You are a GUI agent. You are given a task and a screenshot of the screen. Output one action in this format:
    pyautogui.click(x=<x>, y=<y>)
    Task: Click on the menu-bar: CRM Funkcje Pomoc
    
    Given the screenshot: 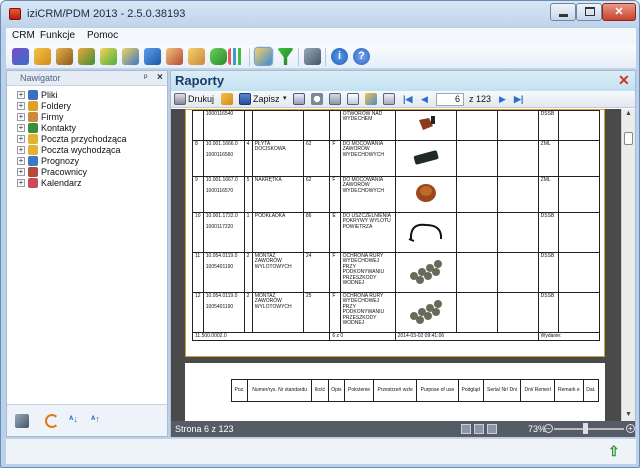 What is the action you would take?
    pyautogui.click(x=321, y=36)
    